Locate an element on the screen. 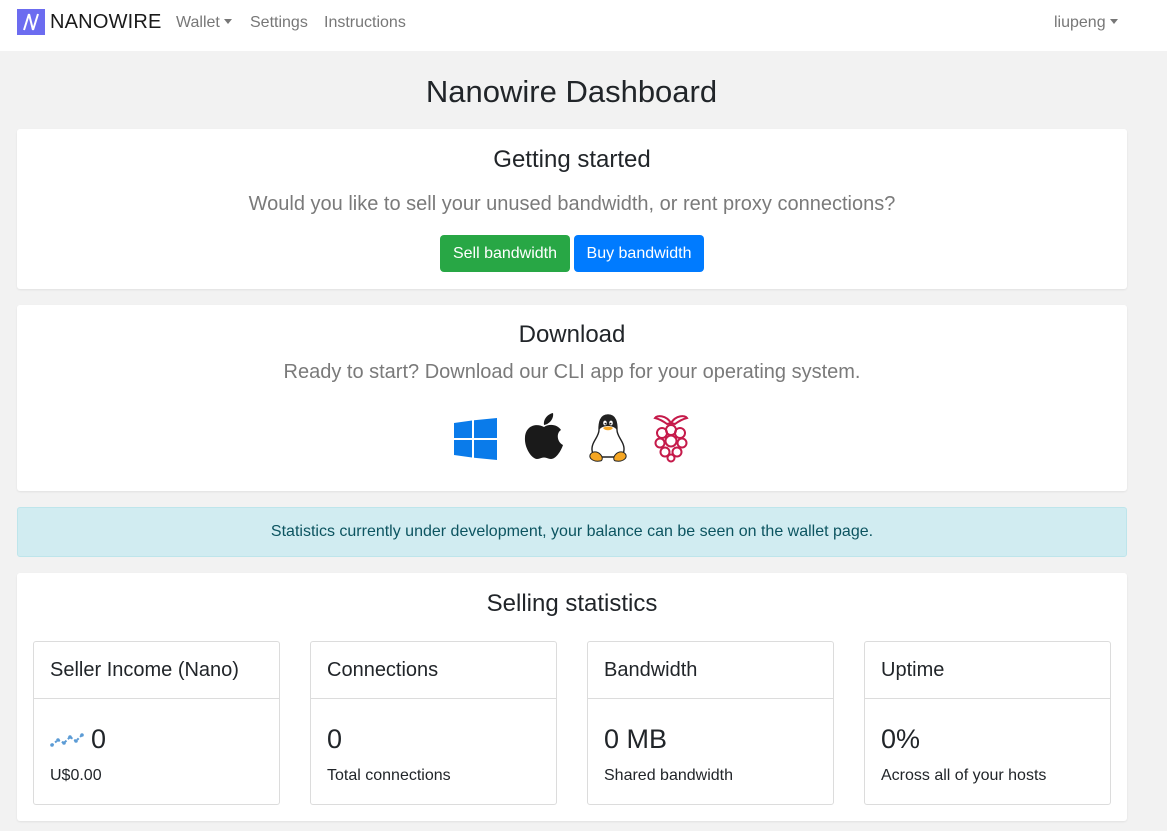 This screenshot has width=1167, height=831. stat-card-seller-income: Seller Income (Nano) 0 U$0.00 is located at coordinates (156, 723).